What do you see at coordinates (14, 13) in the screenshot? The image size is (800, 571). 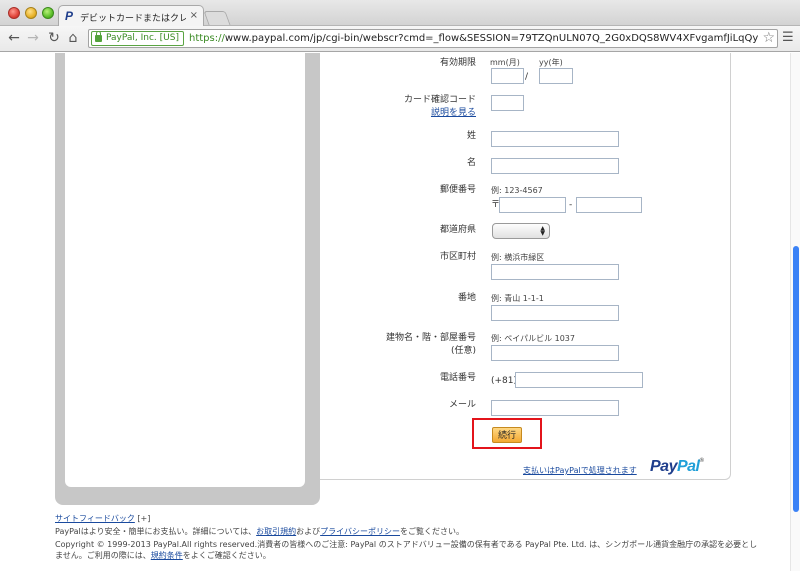 I see `close-window-button` at bounding box center [14, 13].